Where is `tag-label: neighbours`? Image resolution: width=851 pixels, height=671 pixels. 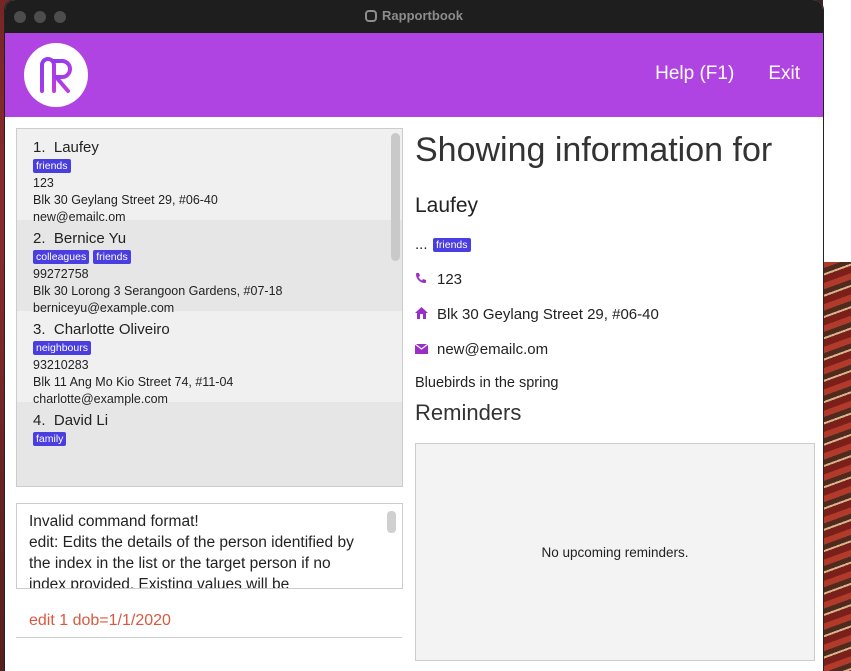 tag-label: neighbours is located at coordinates (62, 348).